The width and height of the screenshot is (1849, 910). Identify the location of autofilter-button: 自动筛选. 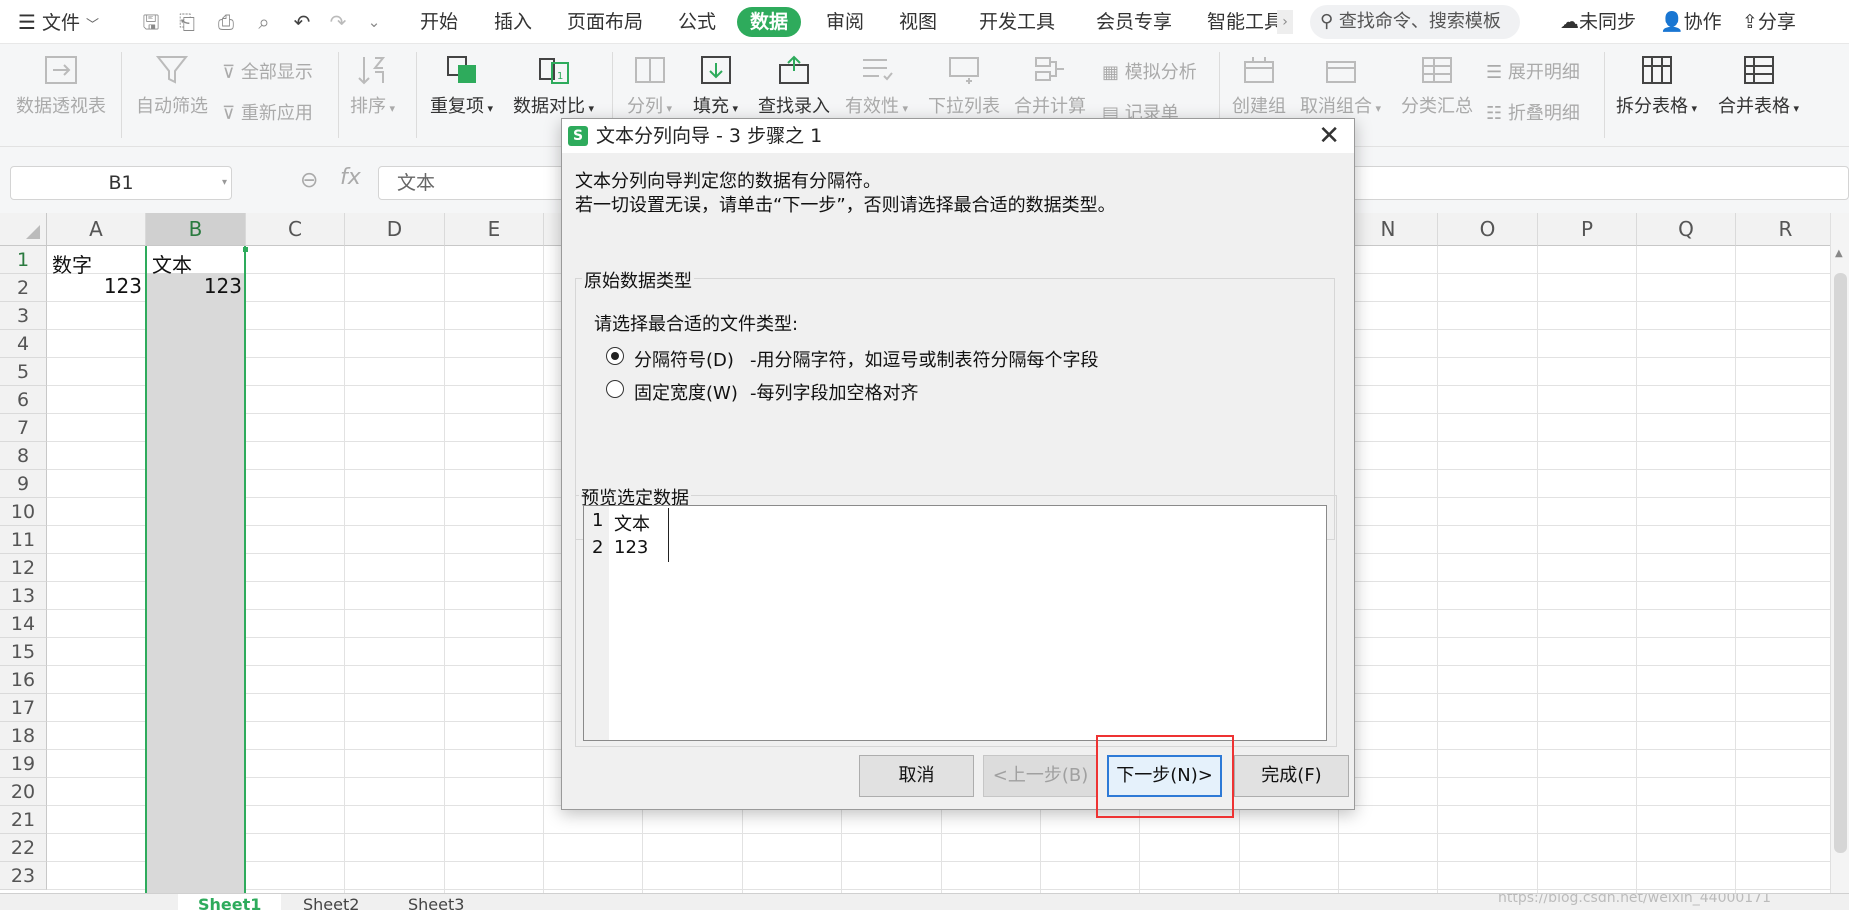
(172, 86).